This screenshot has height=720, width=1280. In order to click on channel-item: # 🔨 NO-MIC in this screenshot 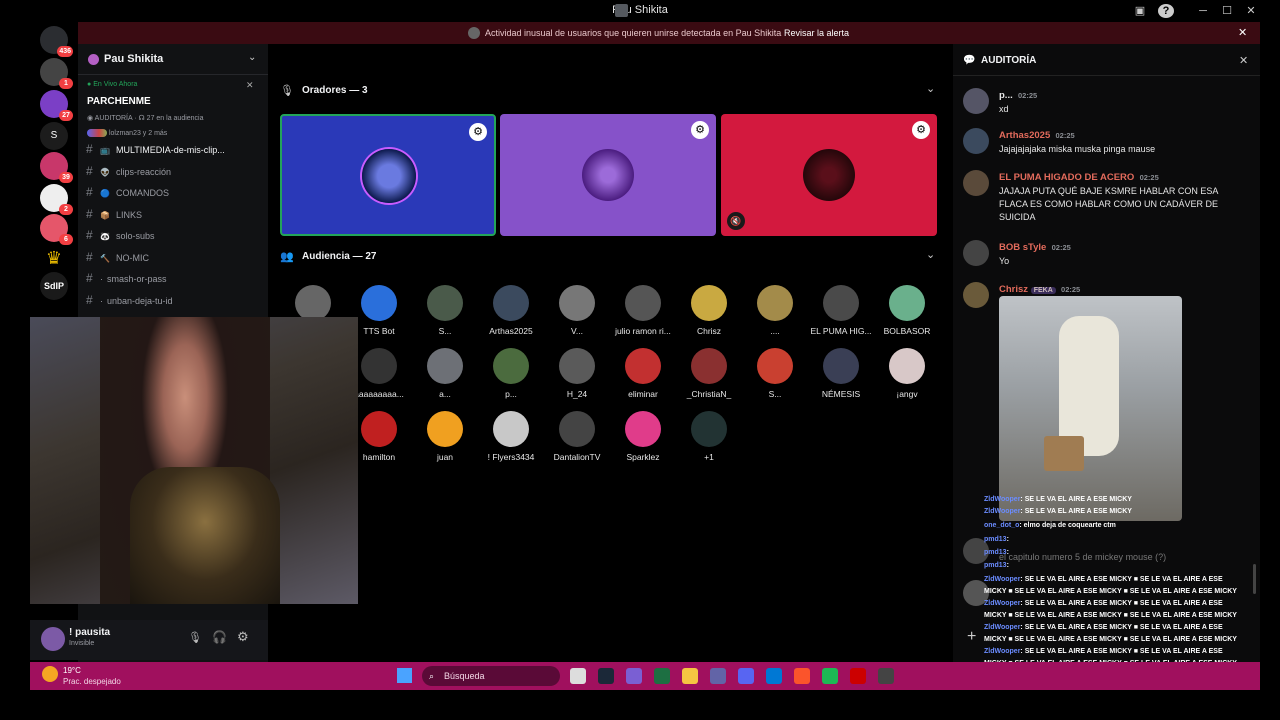, I will do `click(175, 260)`.